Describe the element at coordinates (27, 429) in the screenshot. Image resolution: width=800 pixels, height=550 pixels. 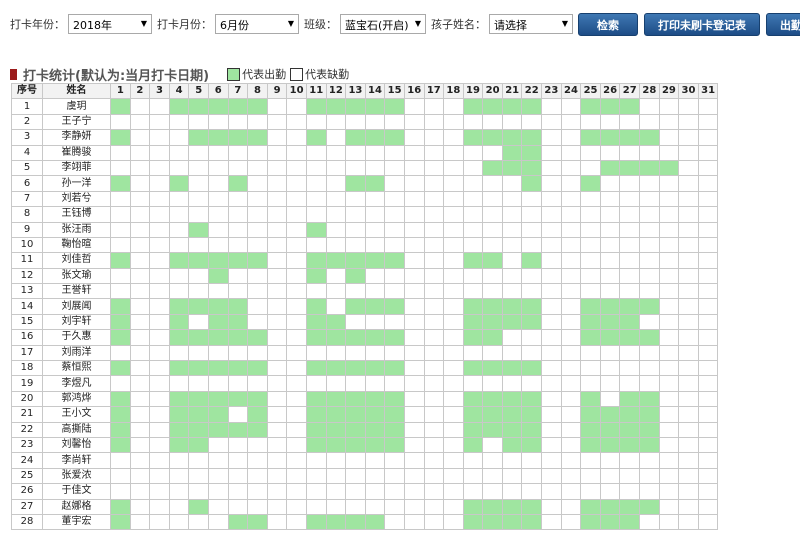
I see `row-index: 22` at that location.